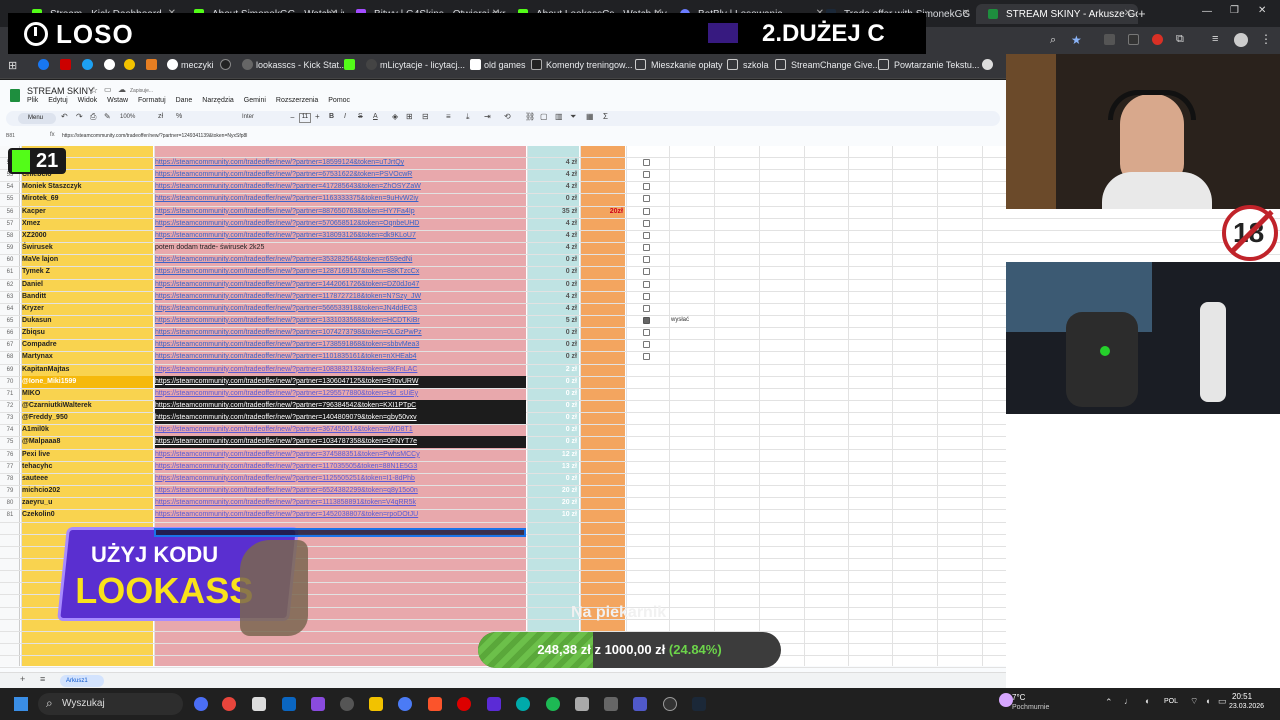  I want to click on extra-amount-cell: 20zł, so click(602, 212).